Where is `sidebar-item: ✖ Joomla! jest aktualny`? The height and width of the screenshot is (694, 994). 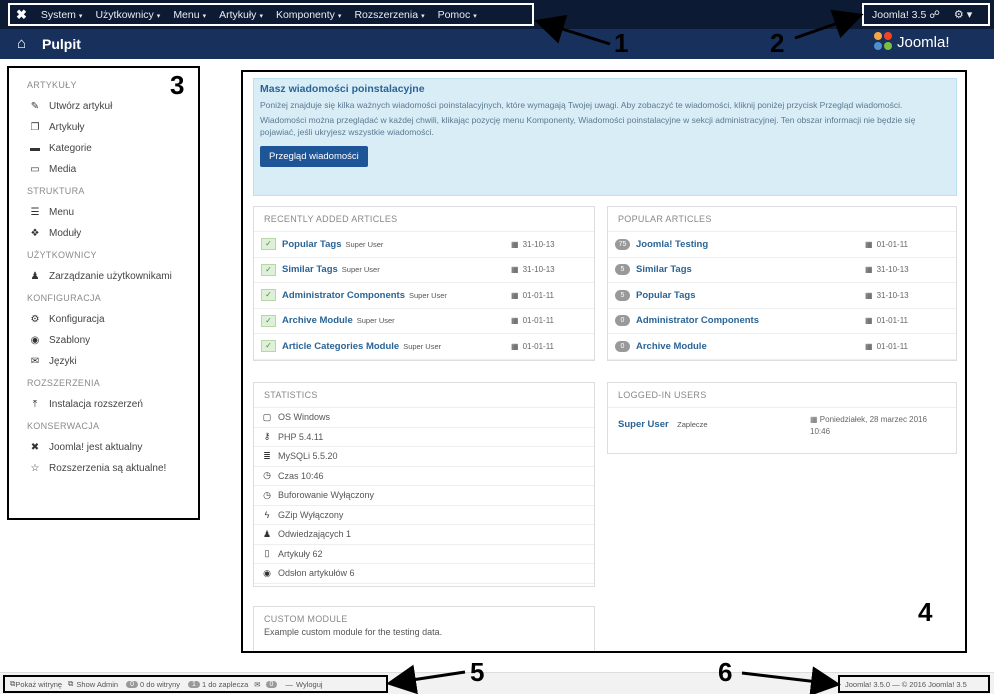
sidebar-item: ✖ Joomla! jest aktualny is located at coordinates (103, 447).